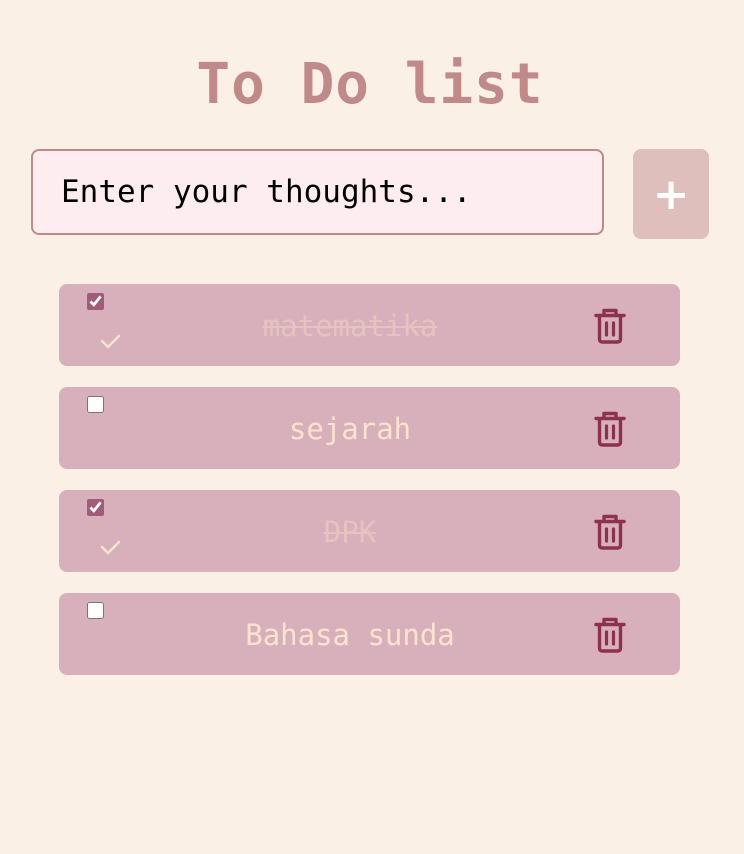 Image resolution: width=744 pixels, height=854 pixels. What do you see at coordinates (350, 532) in the screenshot?
I see `task-label: DPK` at bounding box center [350, 532].